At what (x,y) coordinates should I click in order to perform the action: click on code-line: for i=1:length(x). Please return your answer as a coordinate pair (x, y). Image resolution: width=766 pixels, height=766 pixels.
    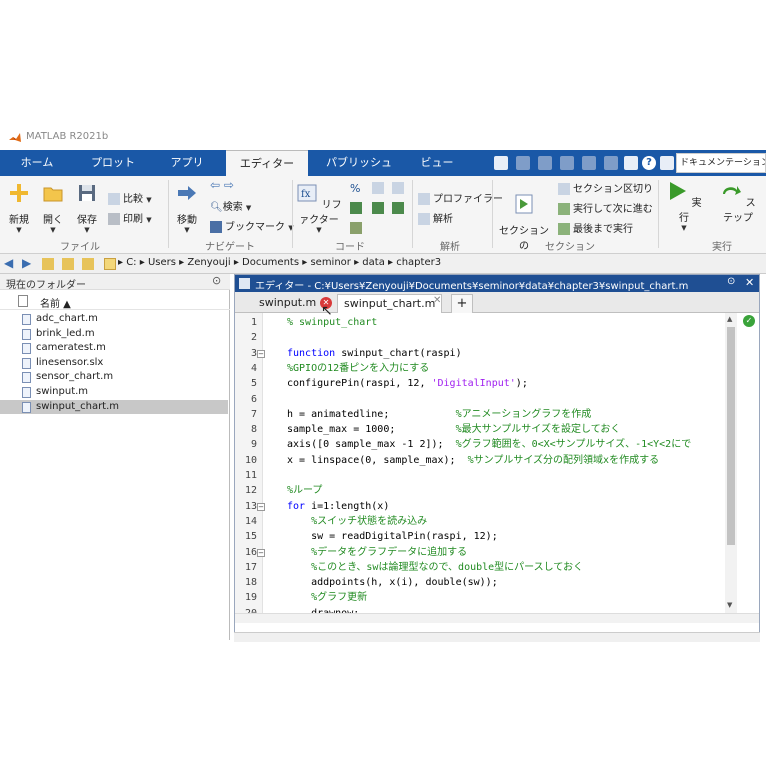
    Looking at the image, I should click on (338, 506).